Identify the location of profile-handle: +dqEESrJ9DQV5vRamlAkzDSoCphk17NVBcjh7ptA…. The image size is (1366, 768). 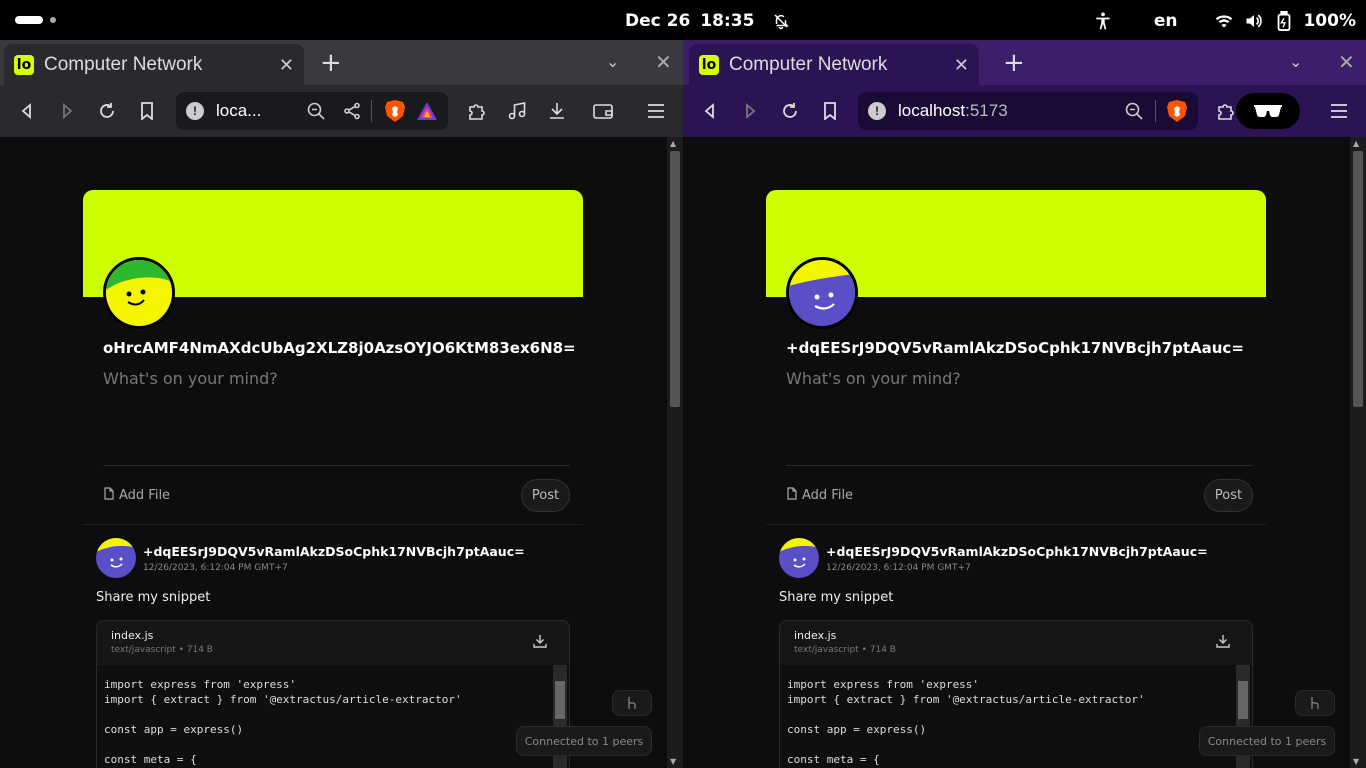
(1015, 348).